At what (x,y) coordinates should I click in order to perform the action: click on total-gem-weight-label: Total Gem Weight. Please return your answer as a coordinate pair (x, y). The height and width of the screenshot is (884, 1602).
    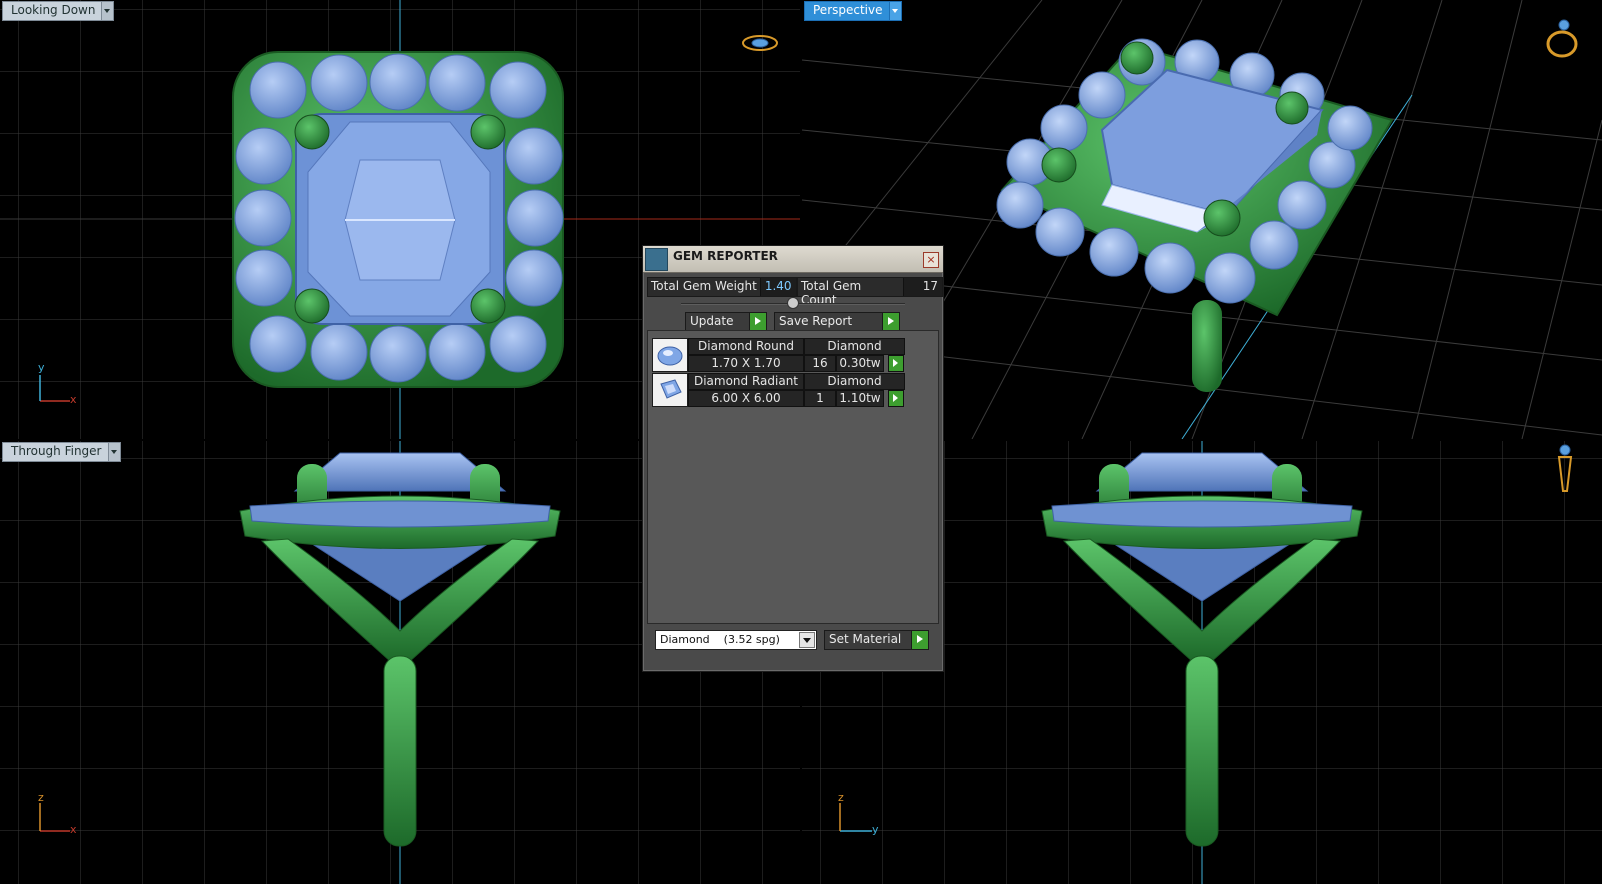
    Looking at the image, I should click on (704, 287).